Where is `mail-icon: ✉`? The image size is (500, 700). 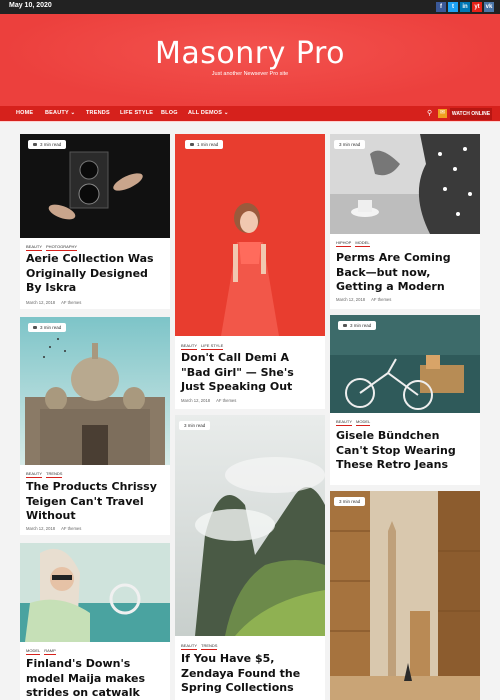
mail-icon: ✉ is located at coordinates (442, 113).